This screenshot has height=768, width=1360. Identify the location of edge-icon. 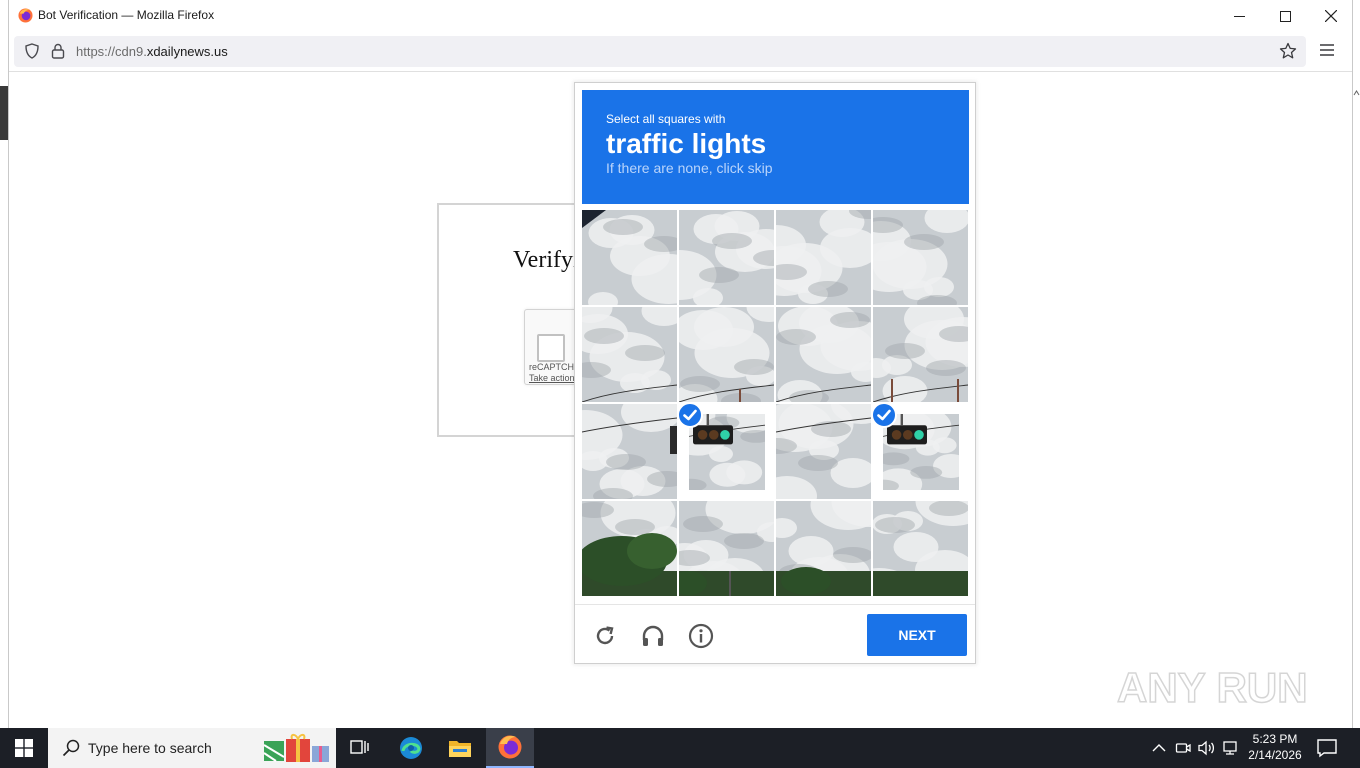
(411, 748).